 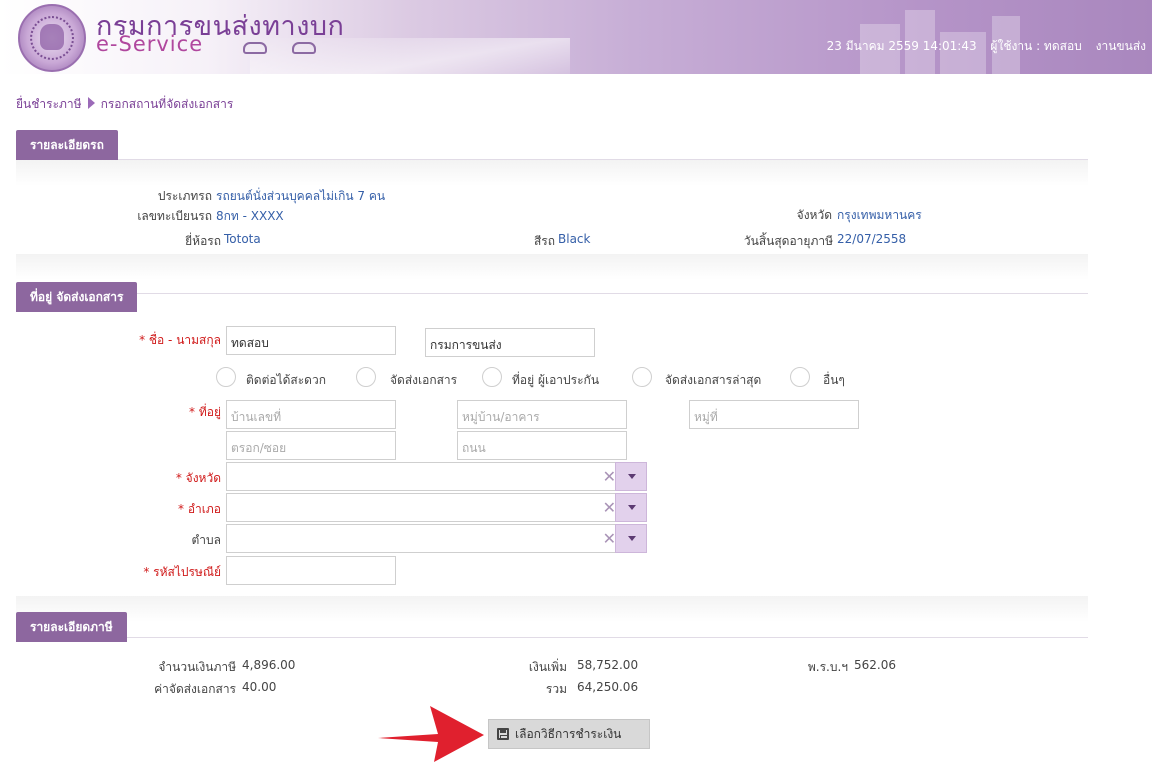 I want to click on breadcrumb-arrow-icon, so click(x=91, y=103).